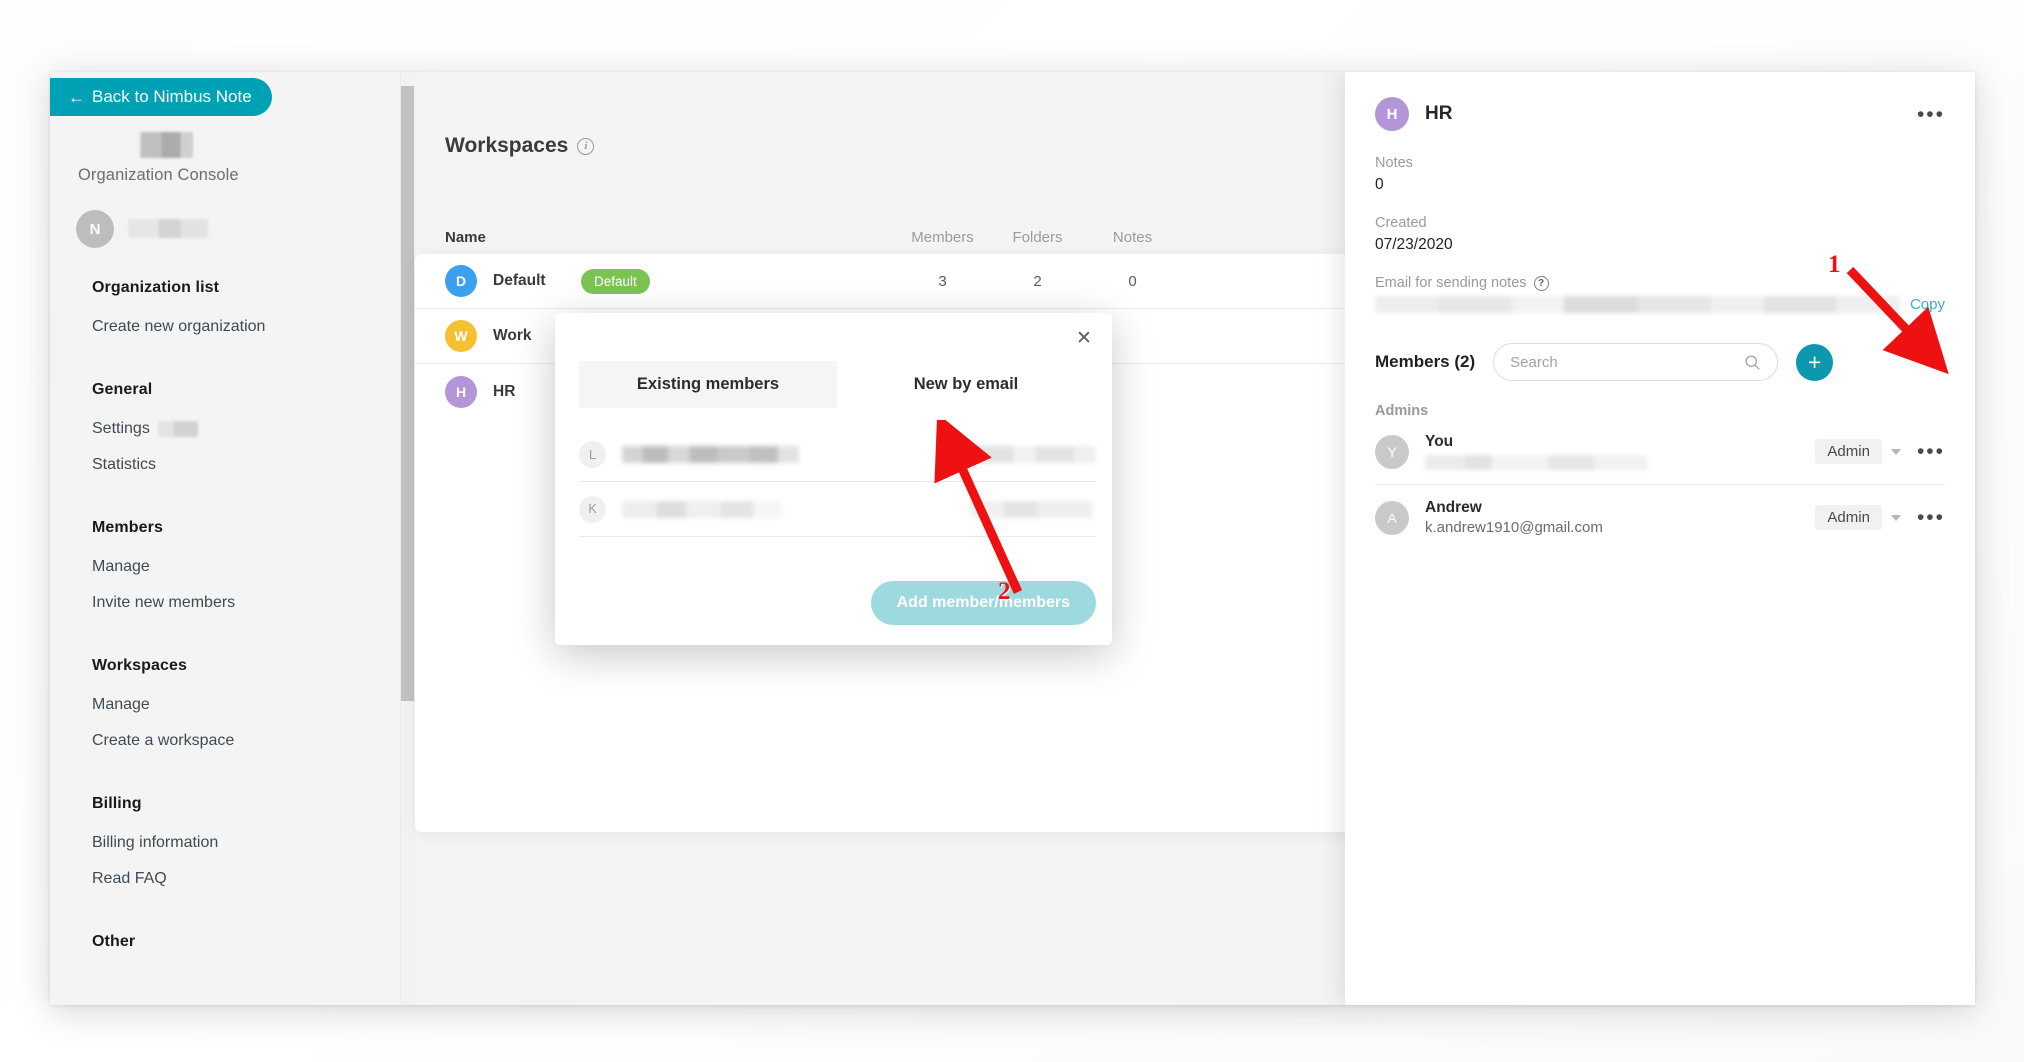 This screenshot has height=1062, width=2024. I want to click on list-item: L, so click(837, 454).